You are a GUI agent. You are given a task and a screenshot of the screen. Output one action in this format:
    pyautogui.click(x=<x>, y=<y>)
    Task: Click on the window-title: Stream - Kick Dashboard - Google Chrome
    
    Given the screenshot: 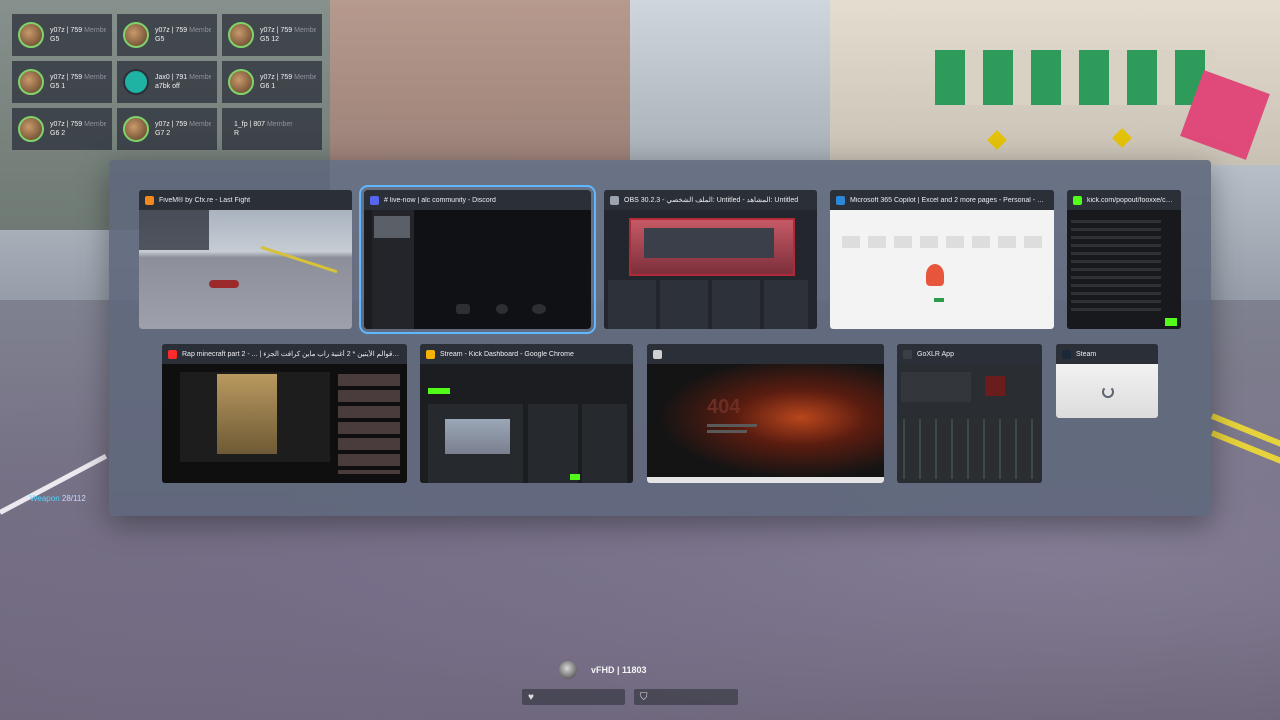 What is the action you would take?
    pyautogui.click(x=507, y=354)
    